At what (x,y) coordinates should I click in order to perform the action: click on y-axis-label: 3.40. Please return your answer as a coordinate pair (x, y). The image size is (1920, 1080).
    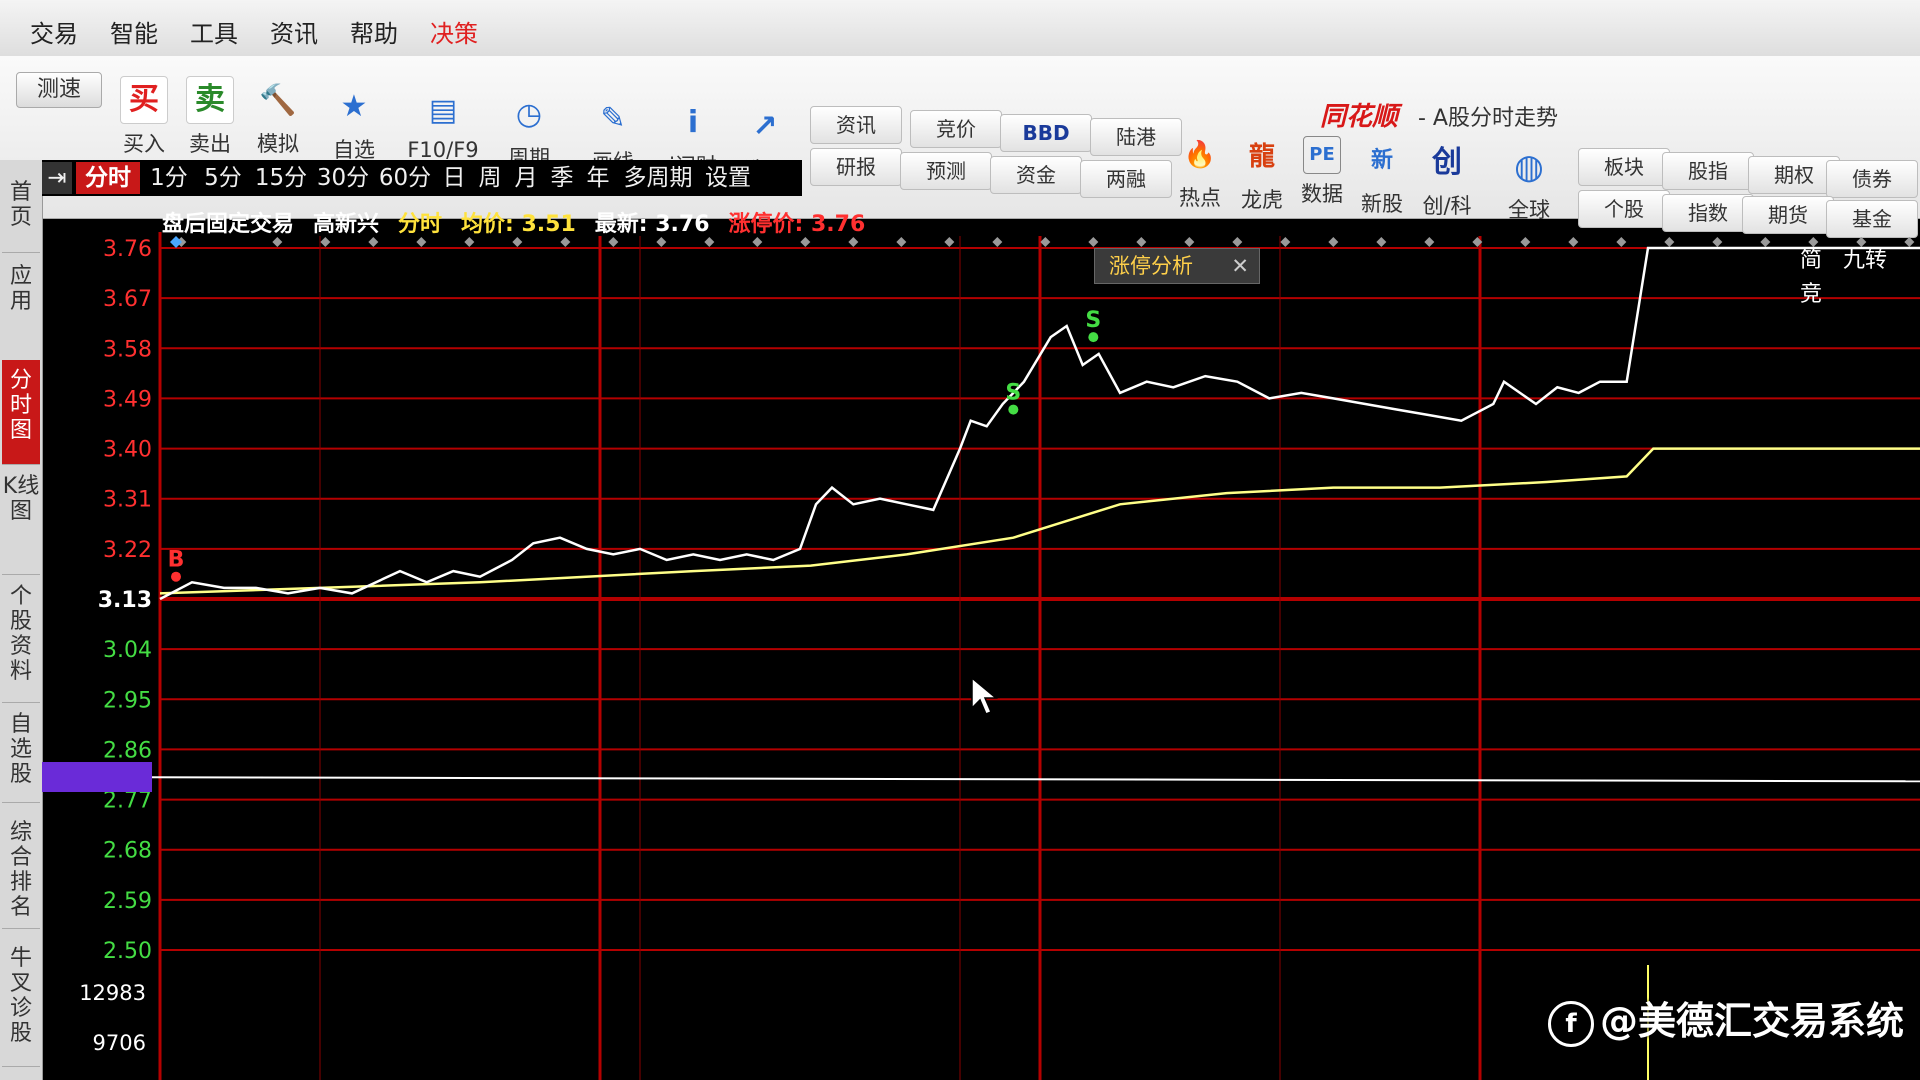
    Looking at the image, I should click on (127, 450).